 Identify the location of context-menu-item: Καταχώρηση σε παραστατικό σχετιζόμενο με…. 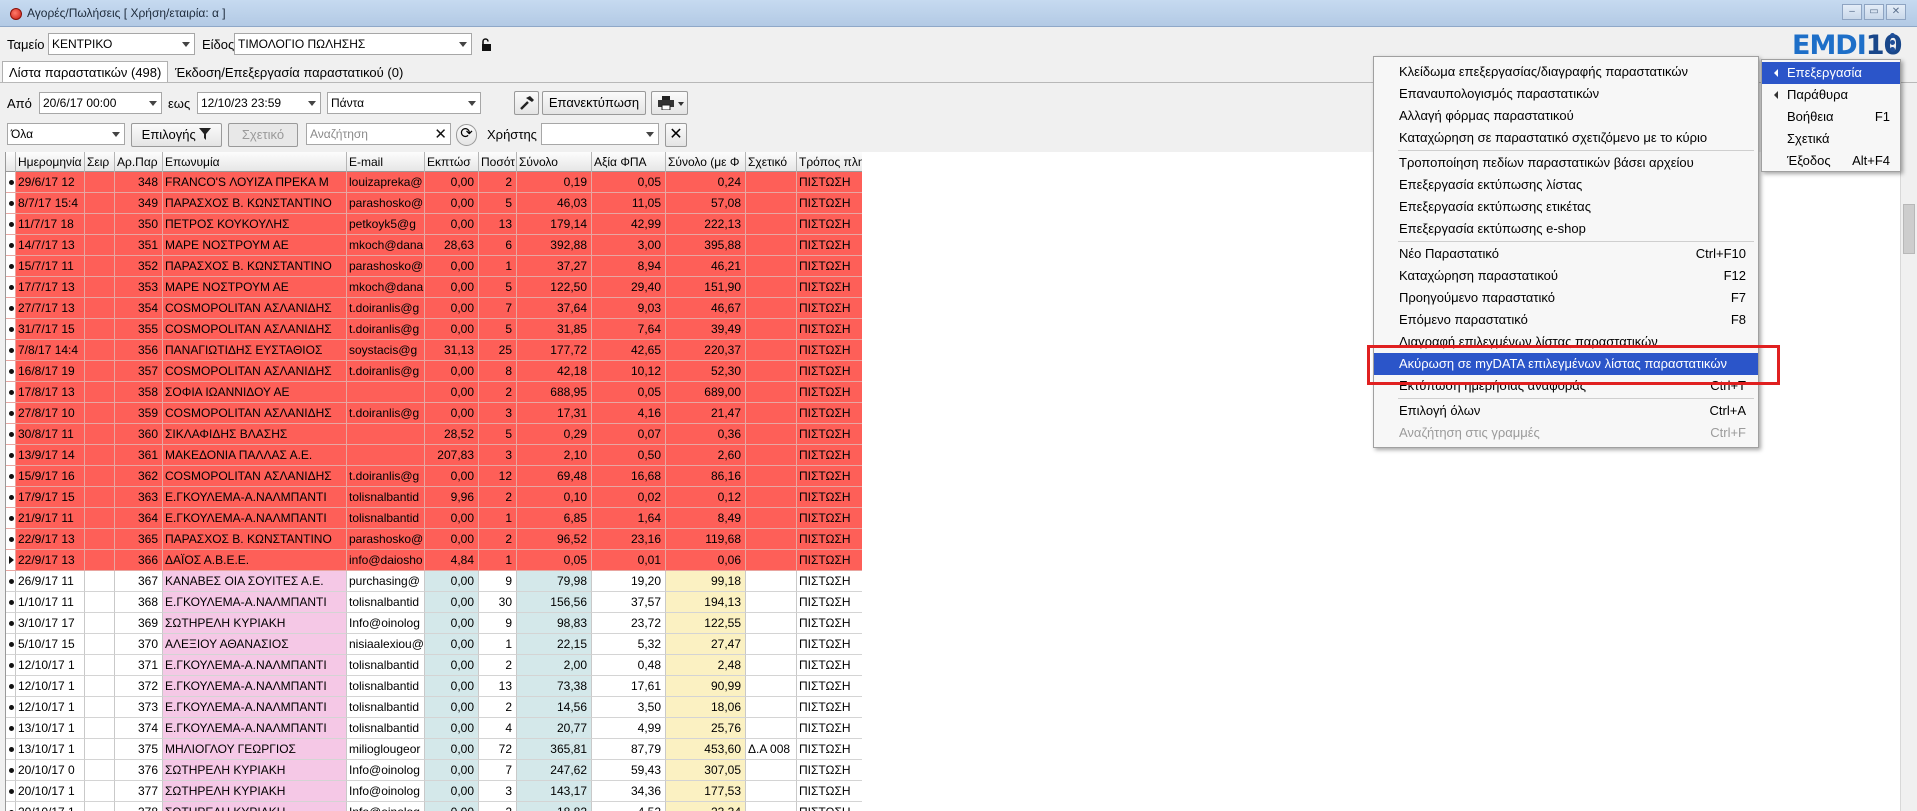
(1566, 138).